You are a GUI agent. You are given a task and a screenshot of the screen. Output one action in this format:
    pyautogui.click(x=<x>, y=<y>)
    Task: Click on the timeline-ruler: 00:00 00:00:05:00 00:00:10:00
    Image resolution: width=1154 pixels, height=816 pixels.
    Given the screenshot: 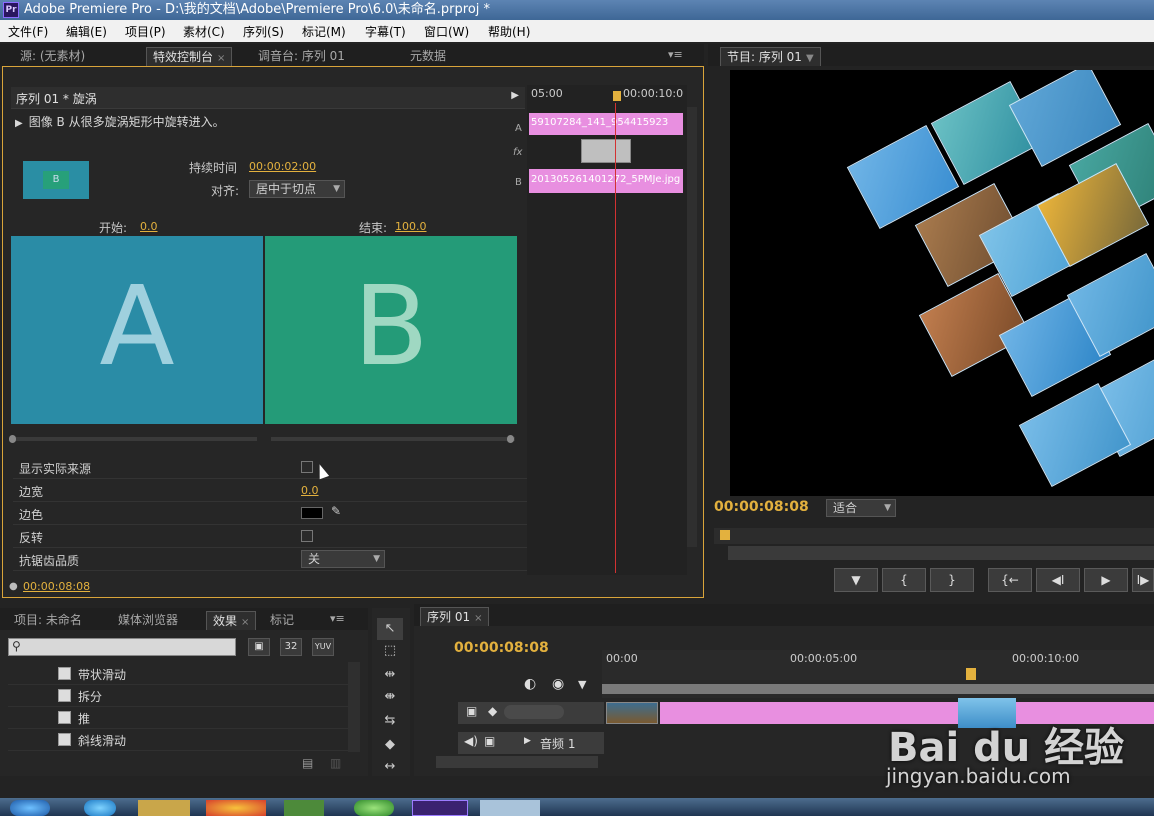 What is the action you would take?
    pyautogui.click(x=878, y=674)
    